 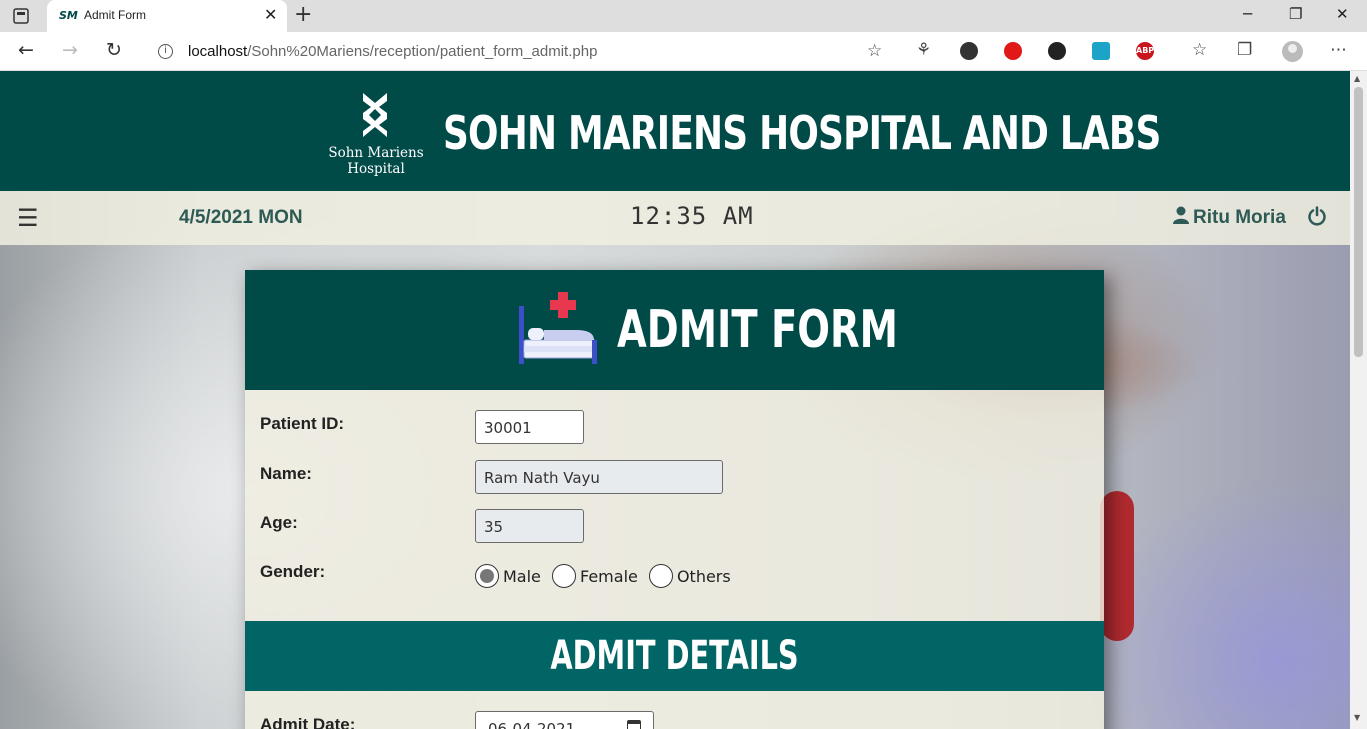 I want to click on form-header: ADMIT FORM, so click(x=674, y=330).